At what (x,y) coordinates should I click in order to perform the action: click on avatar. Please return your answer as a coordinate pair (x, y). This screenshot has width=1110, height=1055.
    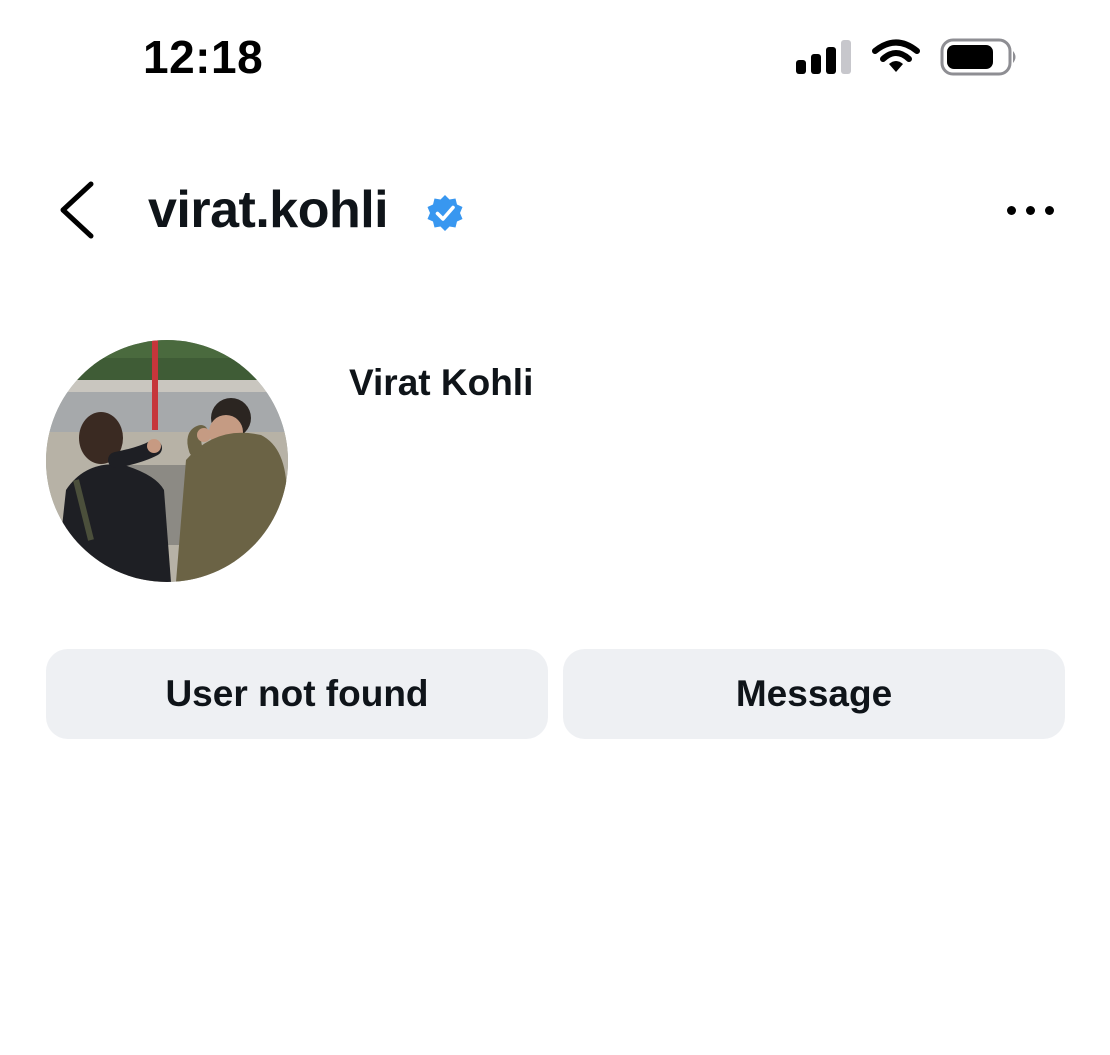
    Looking at the image, I should click on (167, 461).